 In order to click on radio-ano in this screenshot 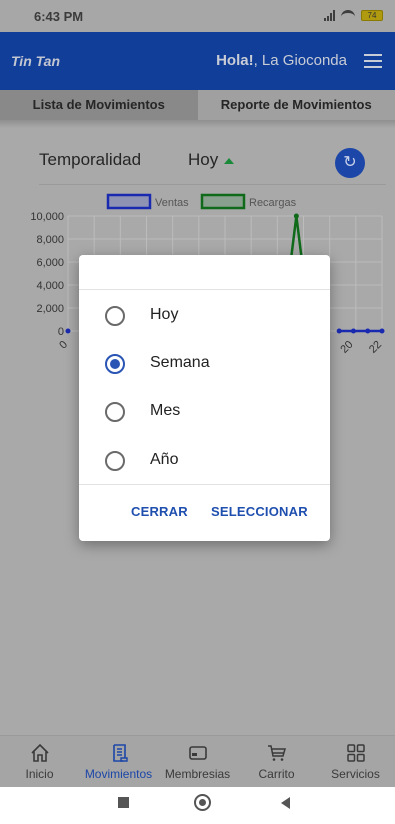, I will do `click(115, 461)`.